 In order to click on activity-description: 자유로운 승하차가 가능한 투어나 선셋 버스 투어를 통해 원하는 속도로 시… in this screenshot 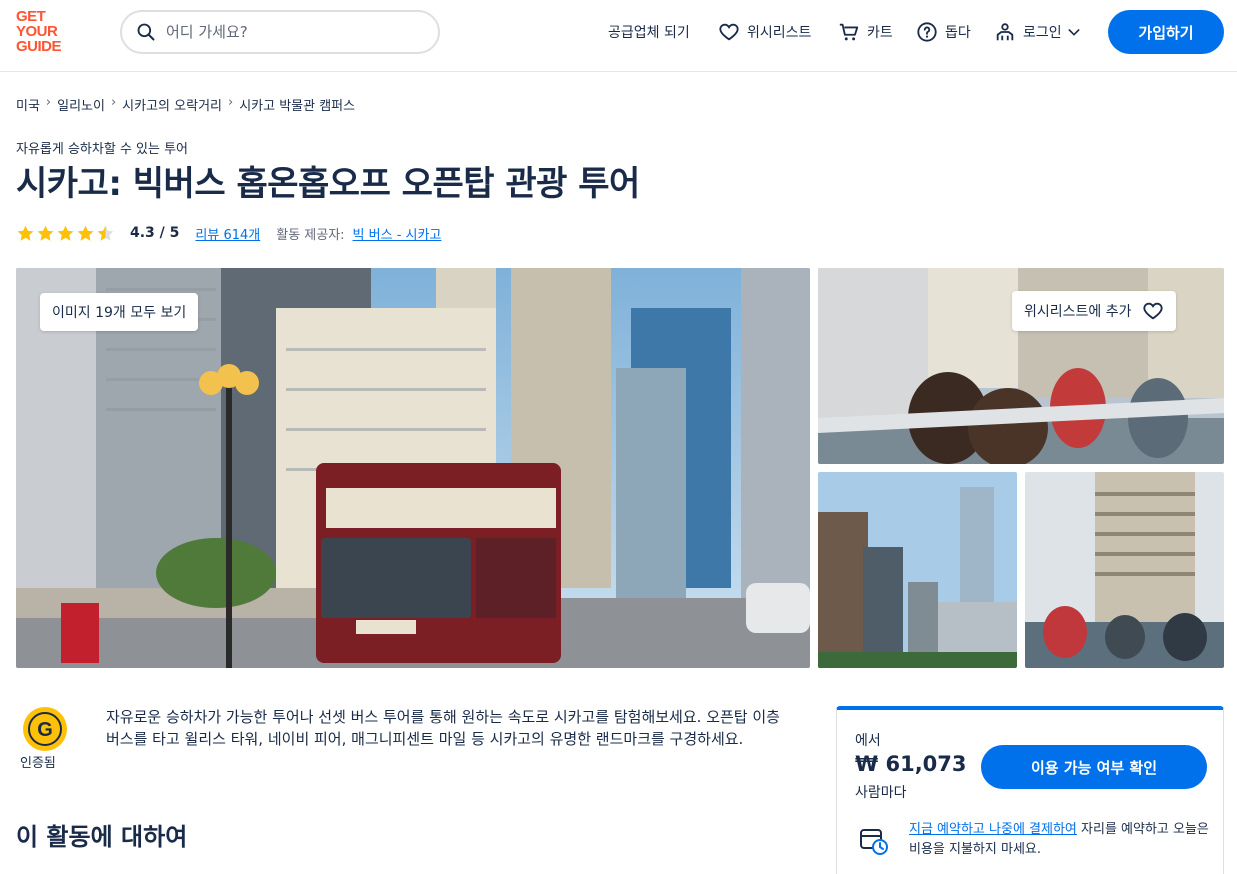, I will do `click(443, 728)`.